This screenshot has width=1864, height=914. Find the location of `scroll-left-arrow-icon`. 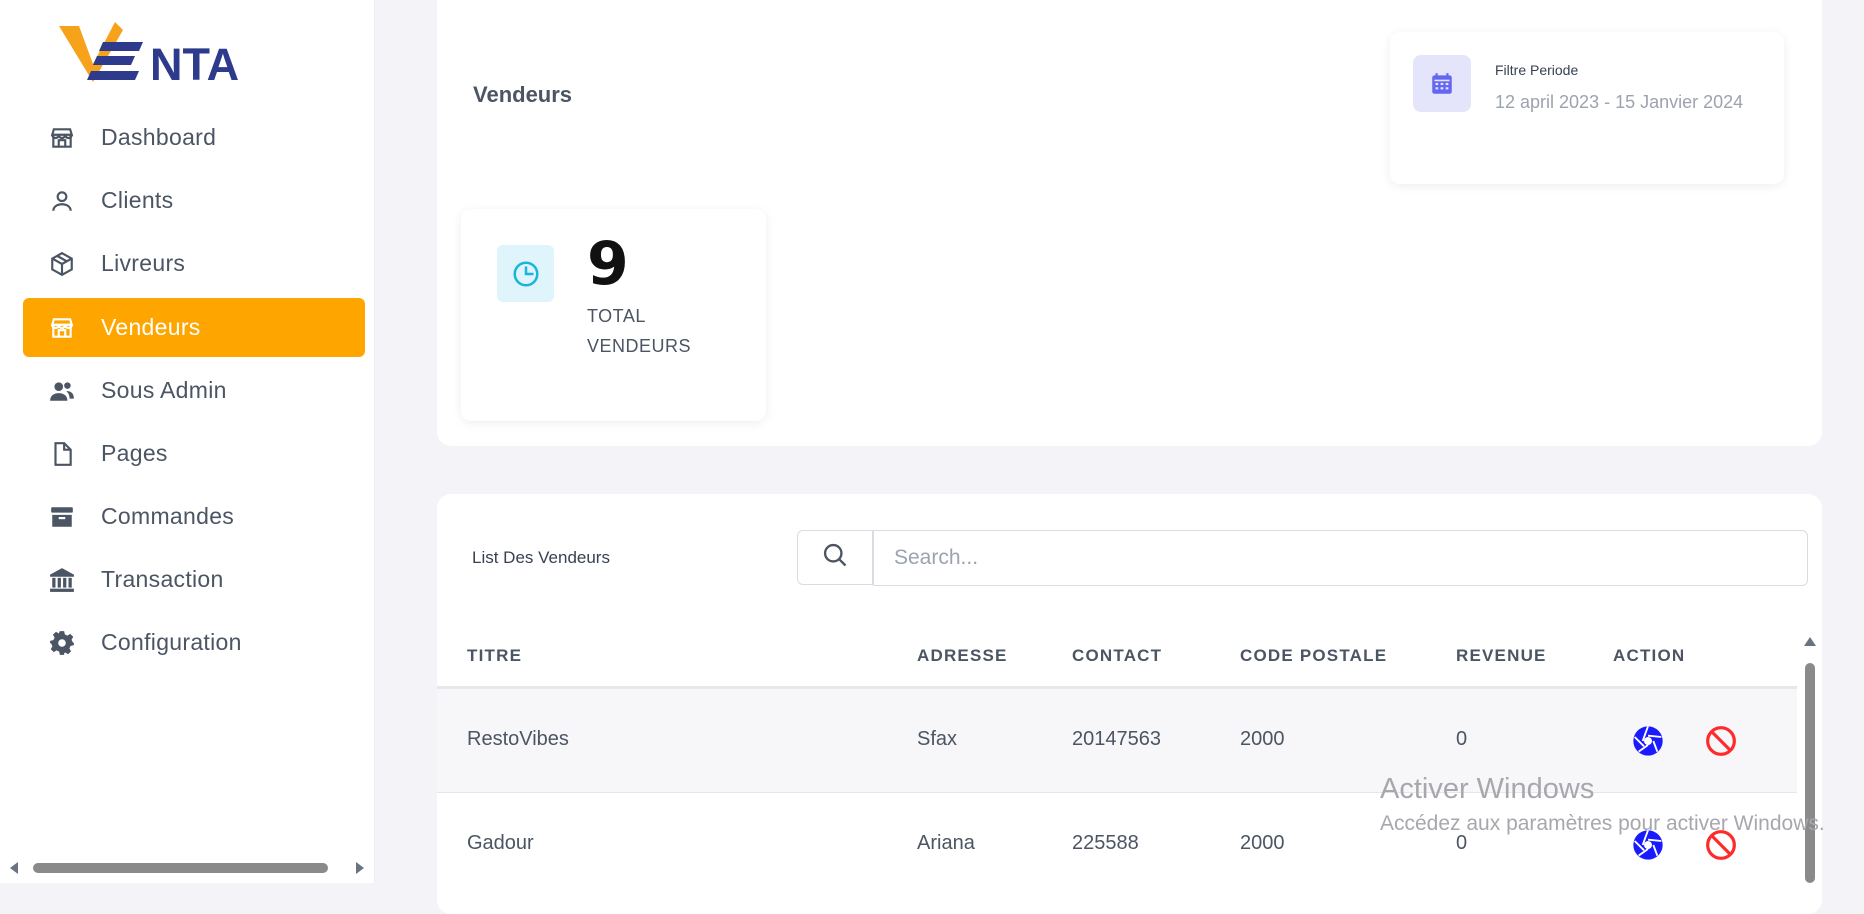

scroll-left-arrow-icon is located at coordinates (14, 868).